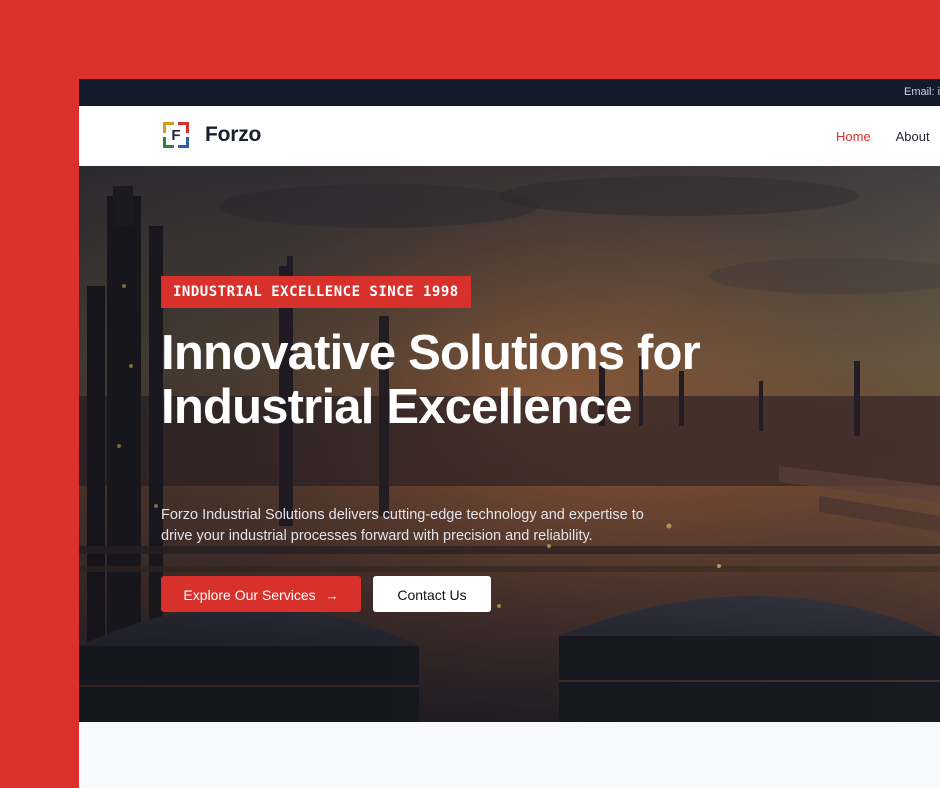 The height and width of the screenshot is (788, 940). I want to click on nav-link-about: About, so click(913, 136).